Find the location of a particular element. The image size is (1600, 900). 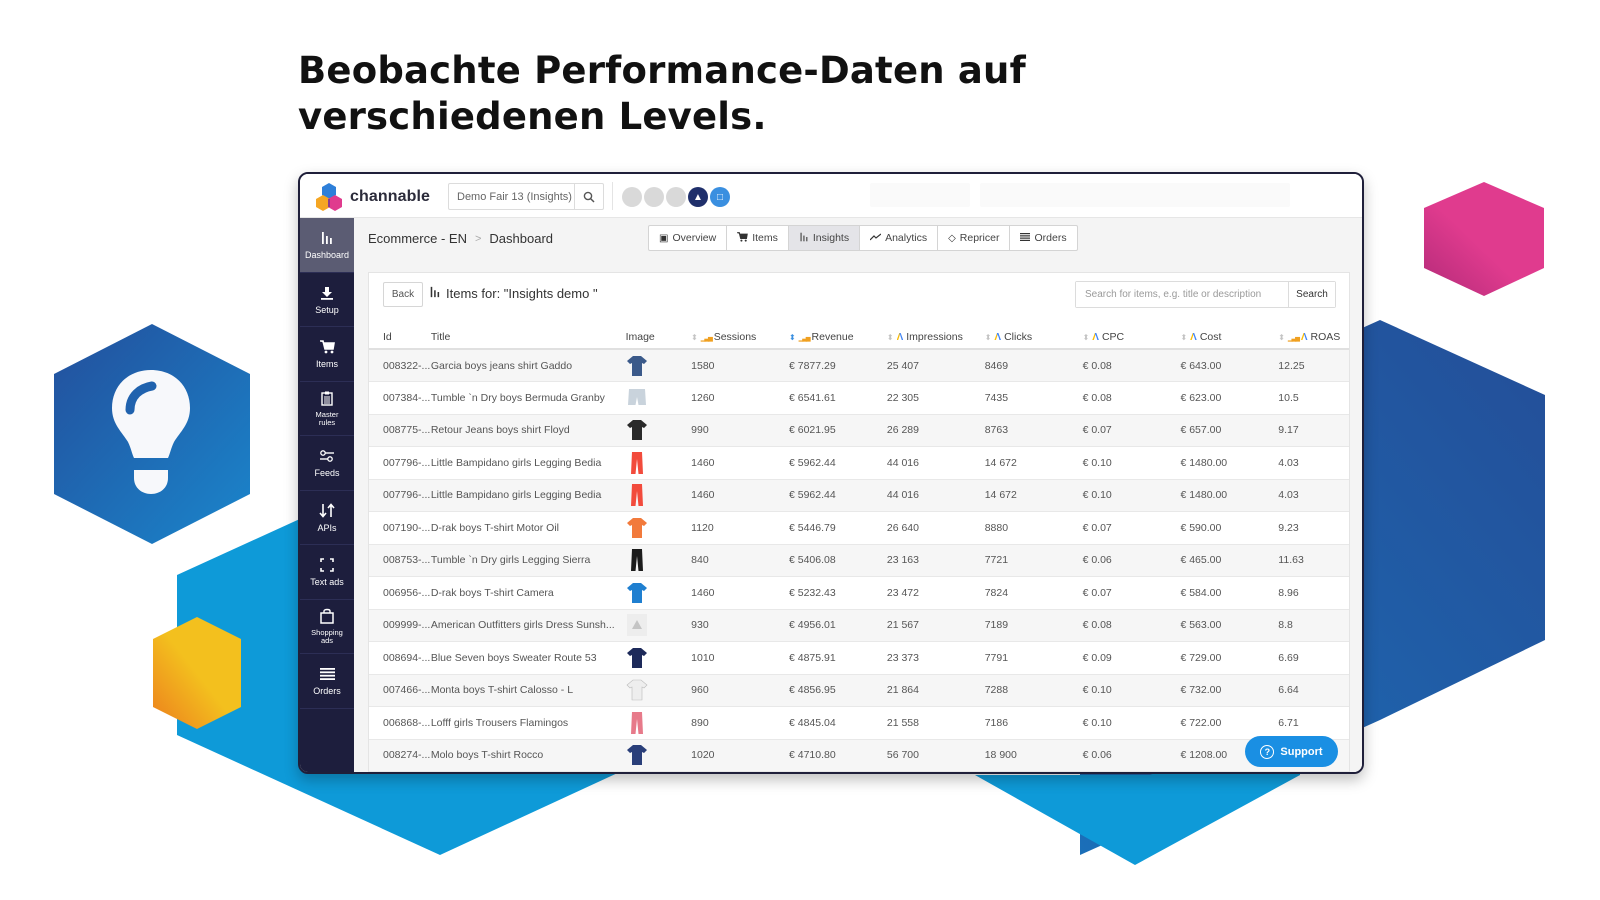

cell-title: Tumble `n Dry girls Legging Sierra is located at coordinates (528, 560).